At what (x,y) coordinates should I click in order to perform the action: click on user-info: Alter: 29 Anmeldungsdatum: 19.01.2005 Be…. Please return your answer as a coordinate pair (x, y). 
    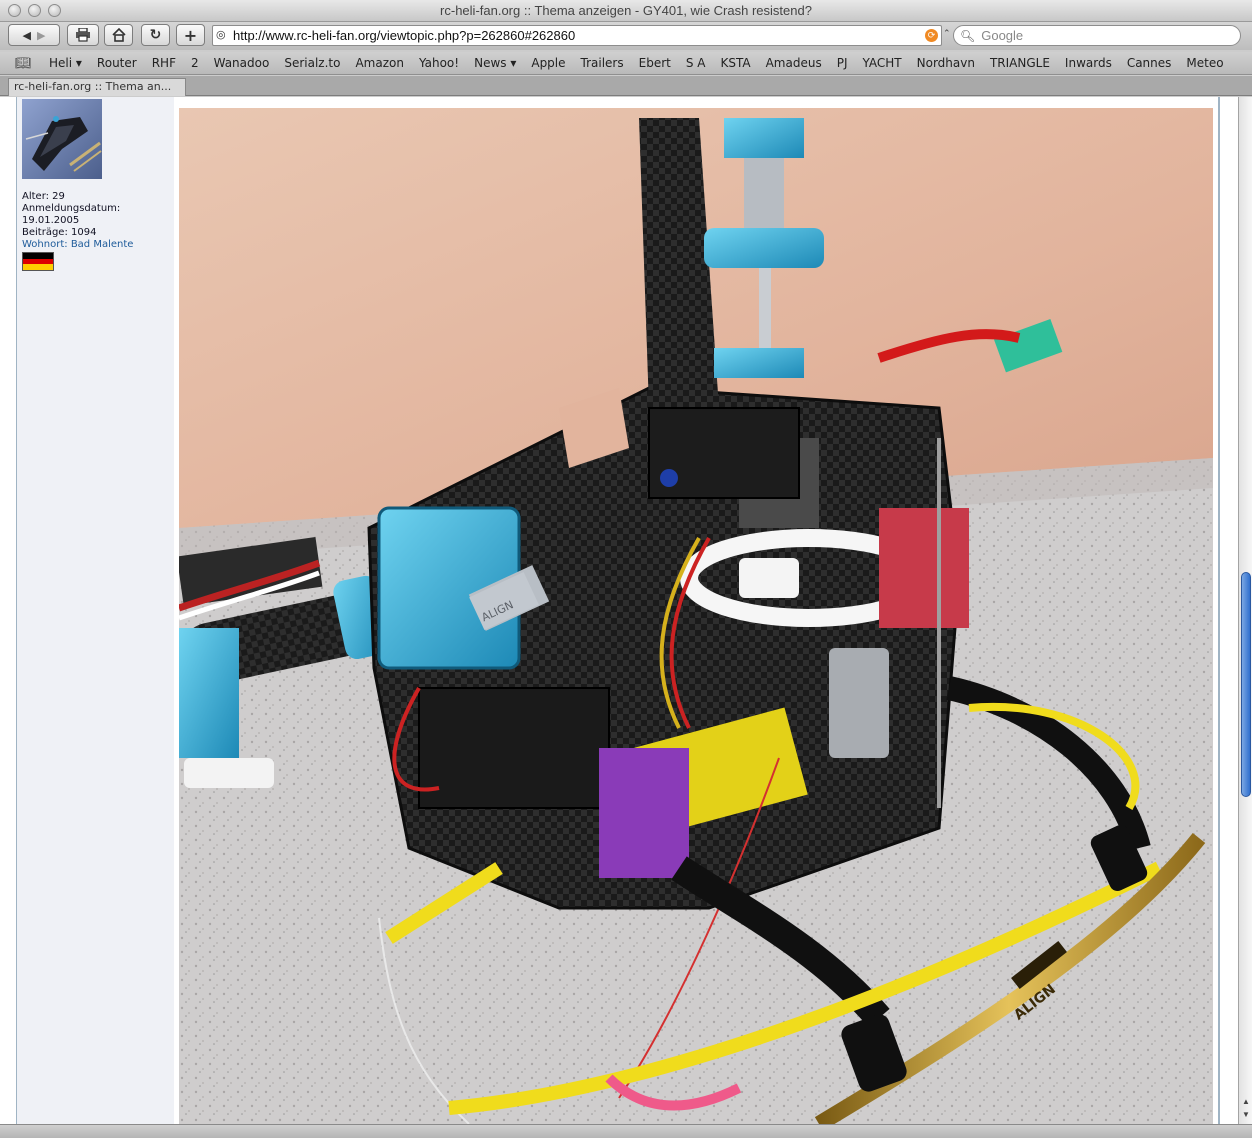
    Looking at the image, I should click on (77, 221).